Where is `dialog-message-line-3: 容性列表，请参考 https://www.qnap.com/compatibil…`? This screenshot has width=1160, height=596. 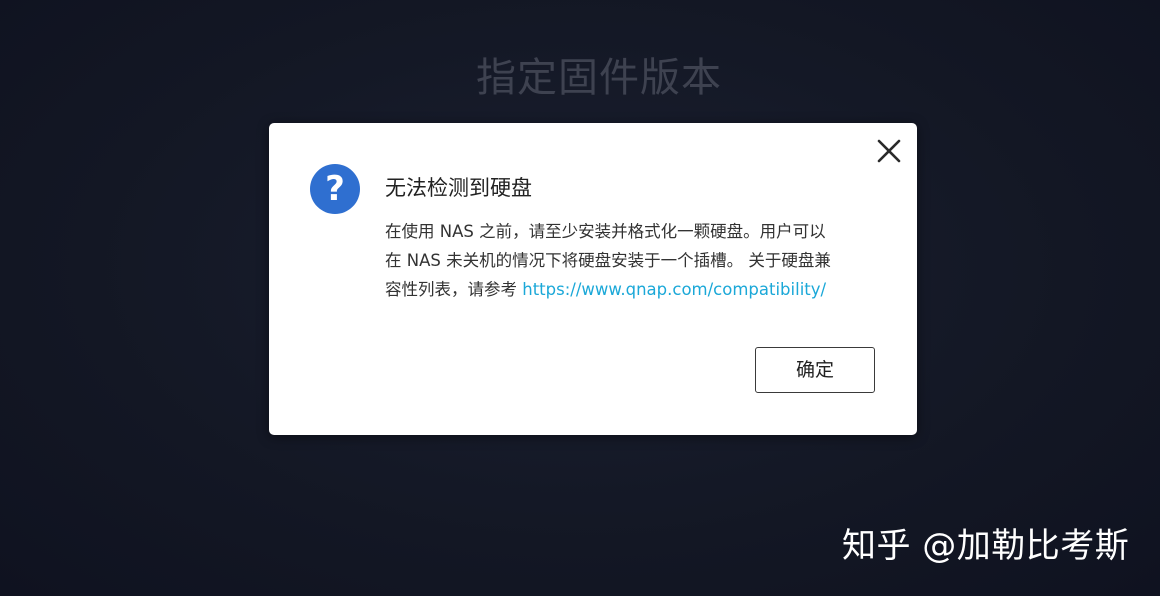 dialog-message-line-3: 容性列表，请参考 https://www.qnap.com/compatibil… is located at coordinates (634, 289).